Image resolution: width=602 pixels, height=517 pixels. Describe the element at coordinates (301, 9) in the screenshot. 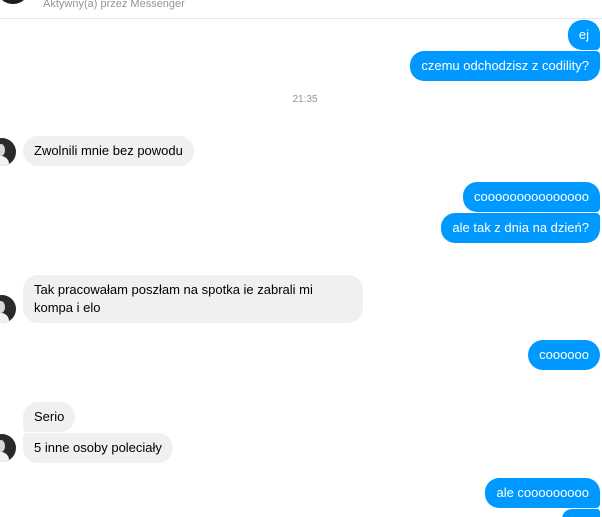

I see `conversation-header: Aktywny(a) przez Messenger` at that location.